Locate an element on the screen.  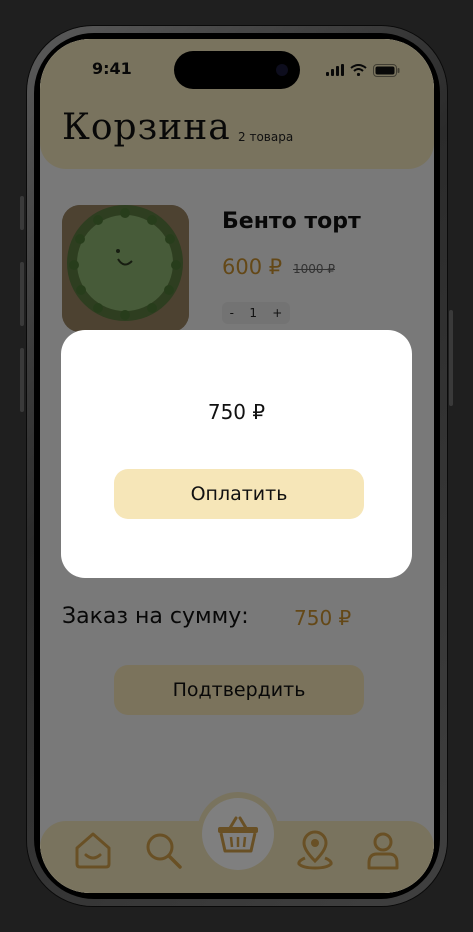
action-button is located at coordinates (22, 213).